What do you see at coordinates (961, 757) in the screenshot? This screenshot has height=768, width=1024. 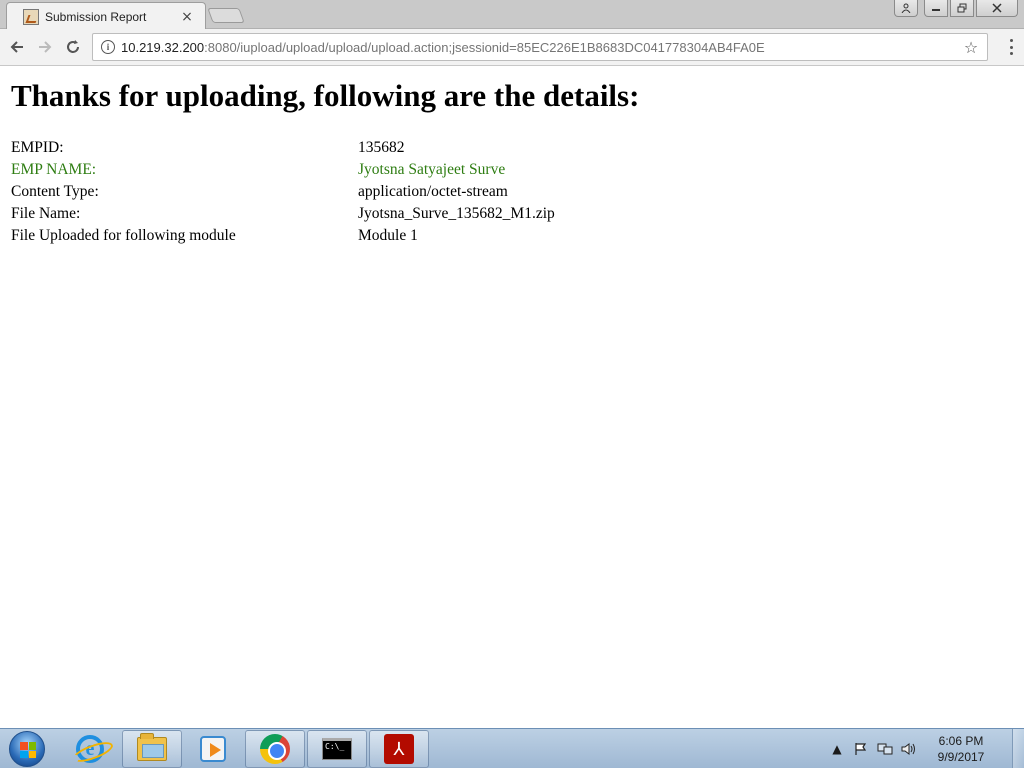 I see `clock-date: 9/9/2017` at bounding box center [961, 757].